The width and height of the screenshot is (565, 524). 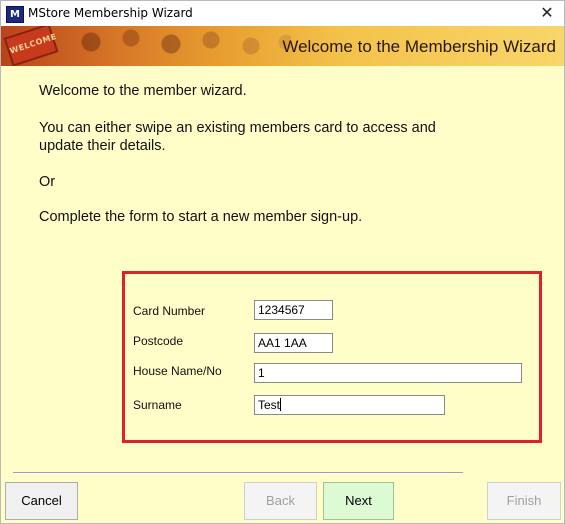 What do you see at coordinates (102, 146) in the screenshot?
I see `intro-swipe-text-line2: update their details.` at bounding box center [102, 146].